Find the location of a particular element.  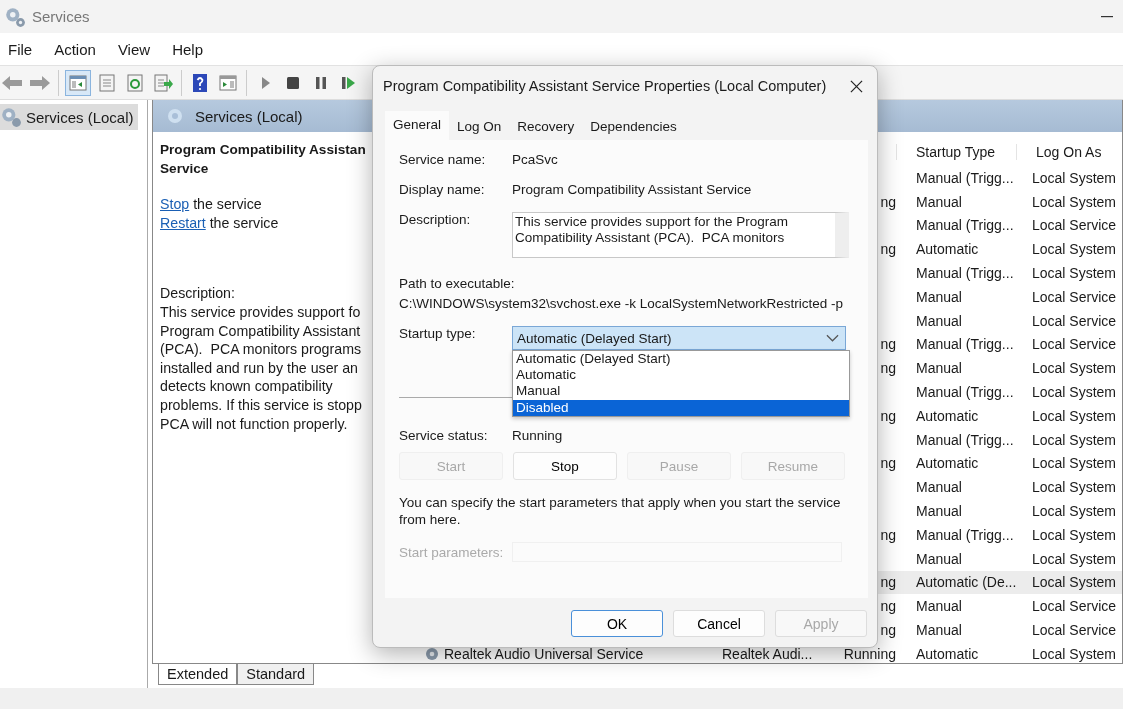

dialog-button: Cancel is located at coordinates (719, 623).